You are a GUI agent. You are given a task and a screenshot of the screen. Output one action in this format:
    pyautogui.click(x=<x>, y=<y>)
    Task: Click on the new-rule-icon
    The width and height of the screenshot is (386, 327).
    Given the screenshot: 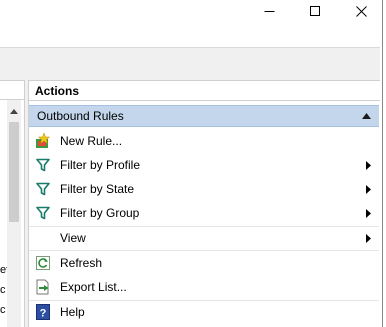 What is the action you would take?
    pyautogui.click(x=43, y=141)
    